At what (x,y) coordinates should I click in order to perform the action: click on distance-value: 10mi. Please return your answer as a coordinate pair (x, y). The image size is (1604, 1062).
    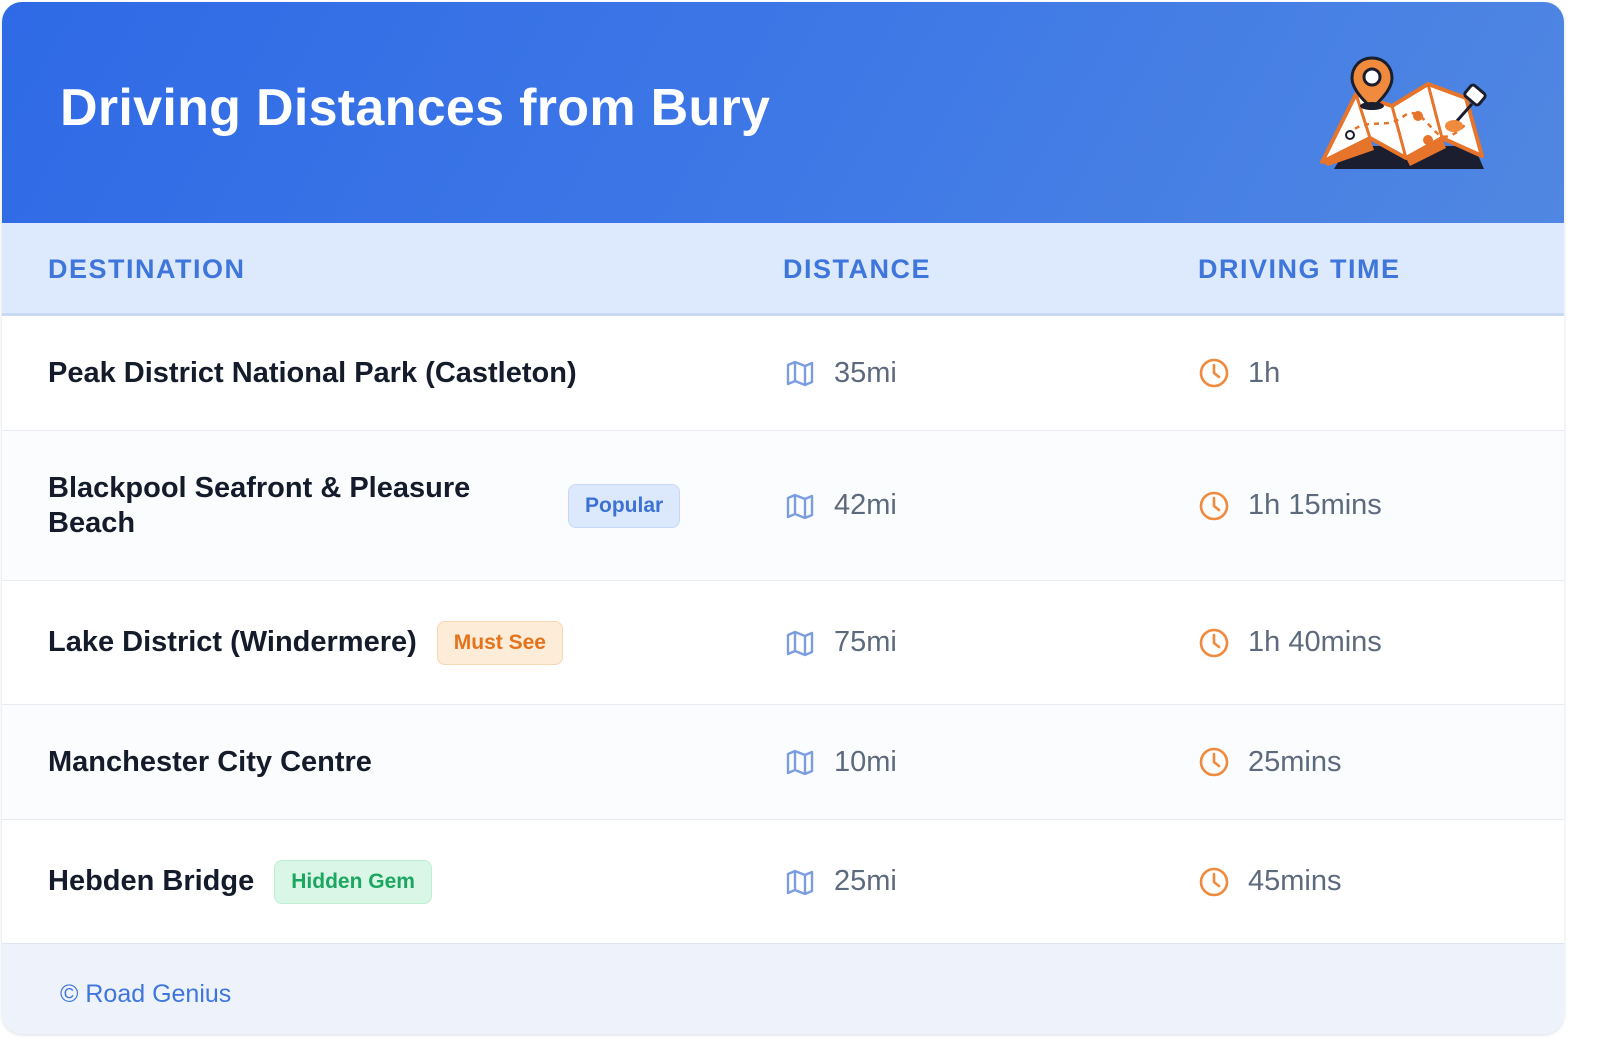
    Looking at the image, I should click on (865, 761).